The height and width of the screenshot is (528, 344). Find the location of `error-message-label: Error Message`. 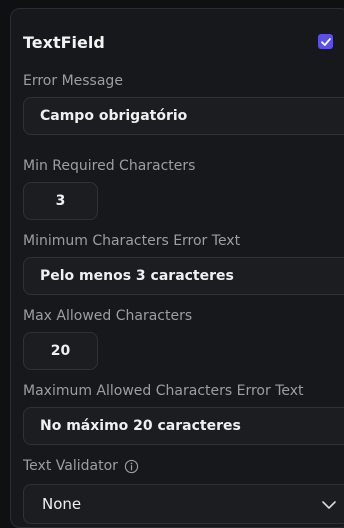

error-message-label: Error Message is located at coordinates (73, 81).